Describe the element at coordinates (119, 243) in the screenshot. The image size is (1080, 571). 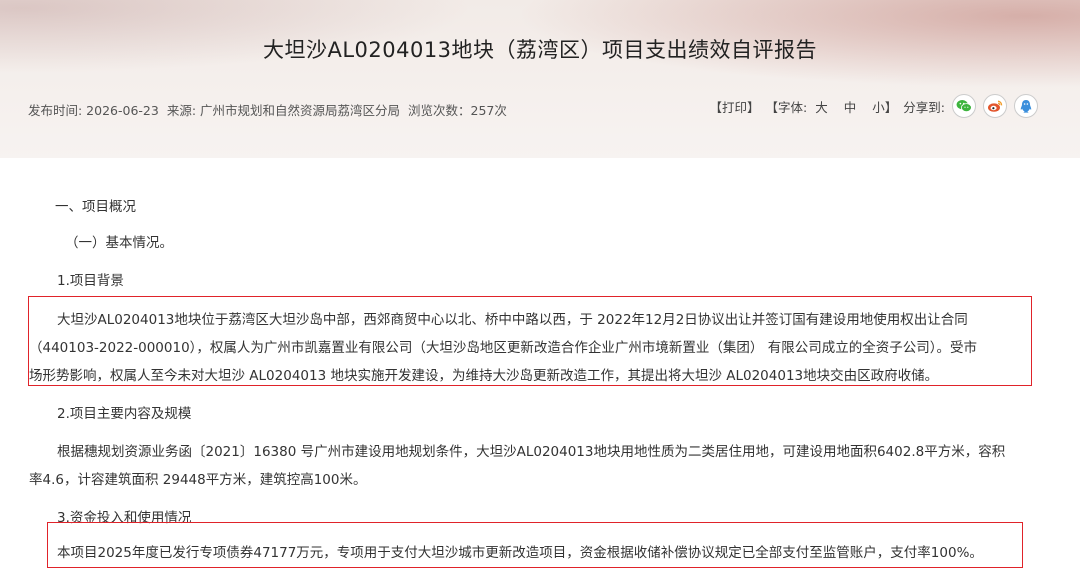
I see `subsection-heading-basic-info: （一）基本情况。` at that location.